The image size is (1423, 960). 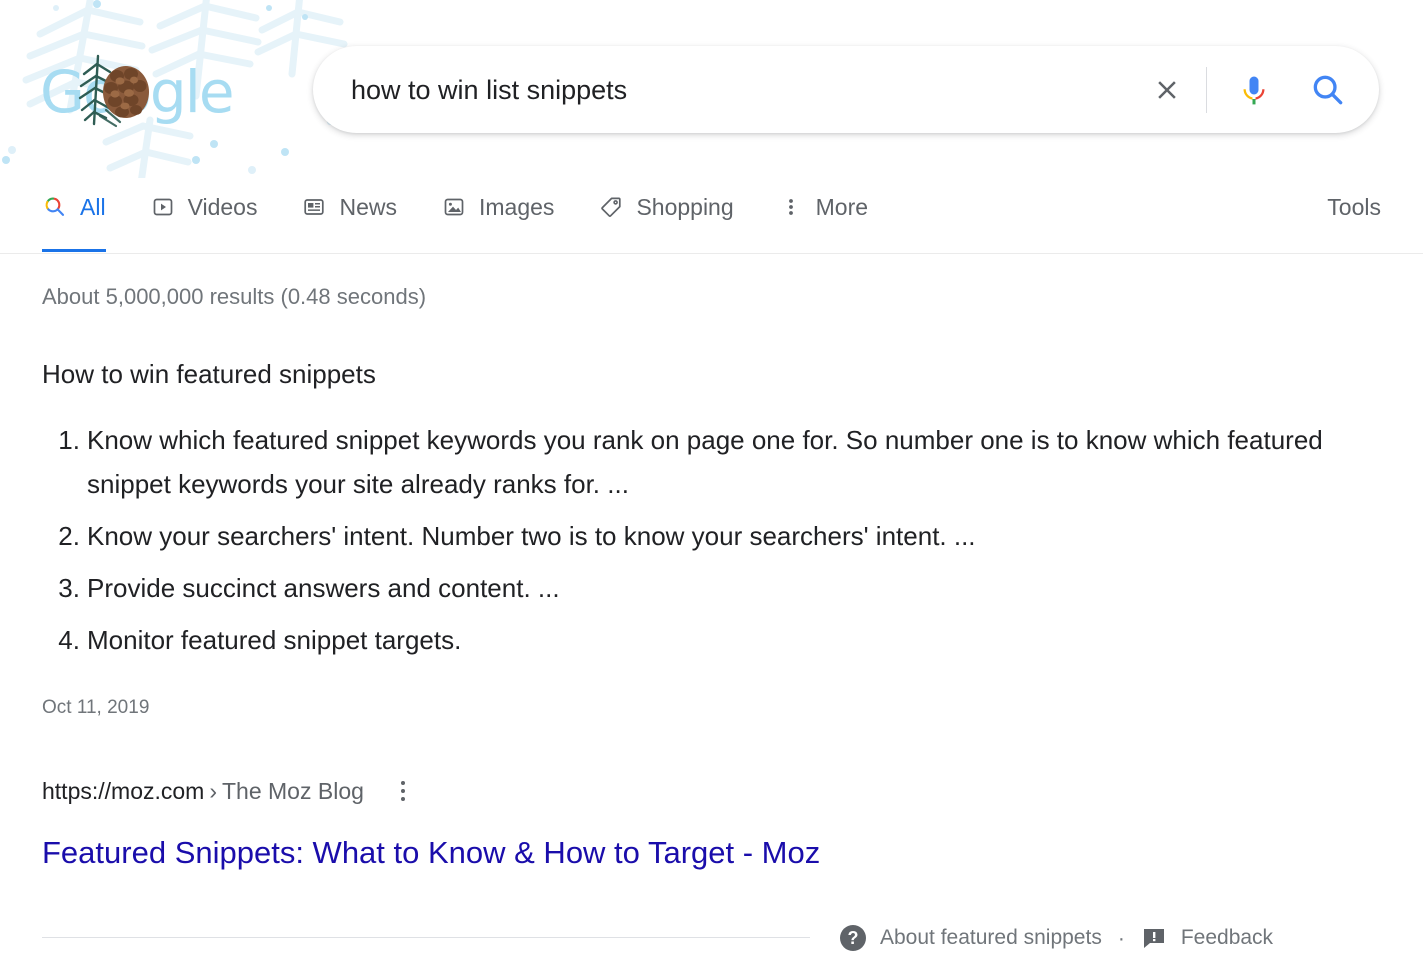 I want to click on search-actions, so click(x=1248, y=90).